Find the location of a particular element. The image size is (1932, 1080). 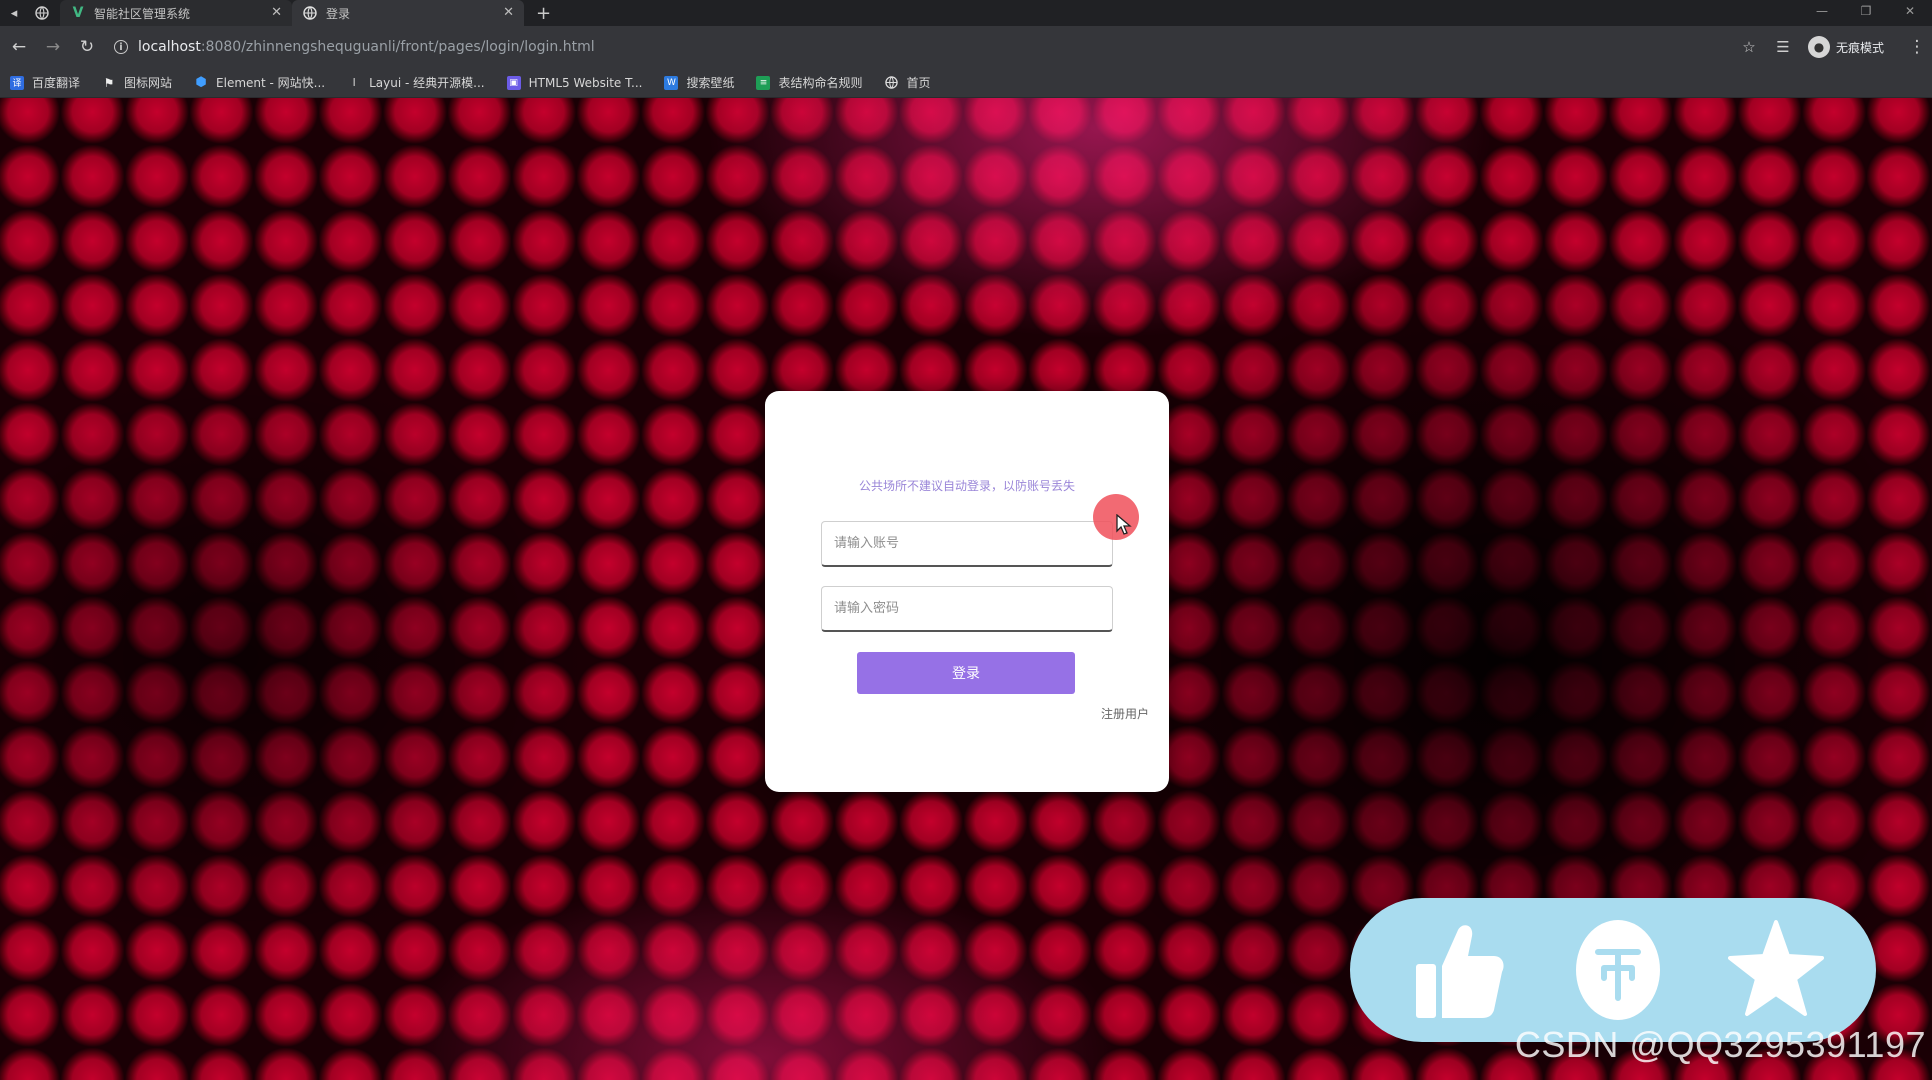

star-icon is located at coordinates (1776, 970).